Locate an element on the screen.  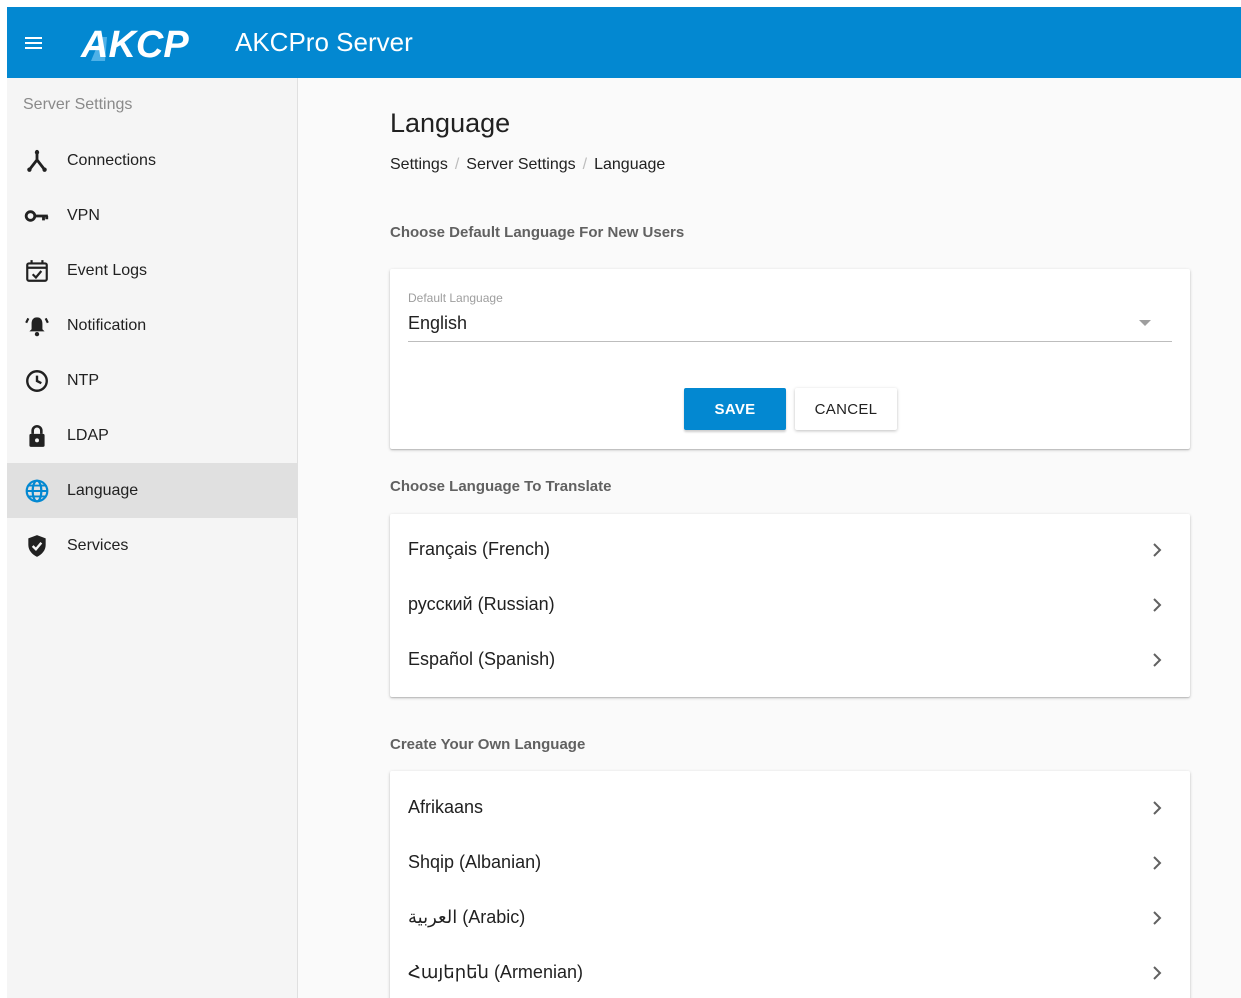
akcp-logo: AKCP is located at coordinates (134, 43).